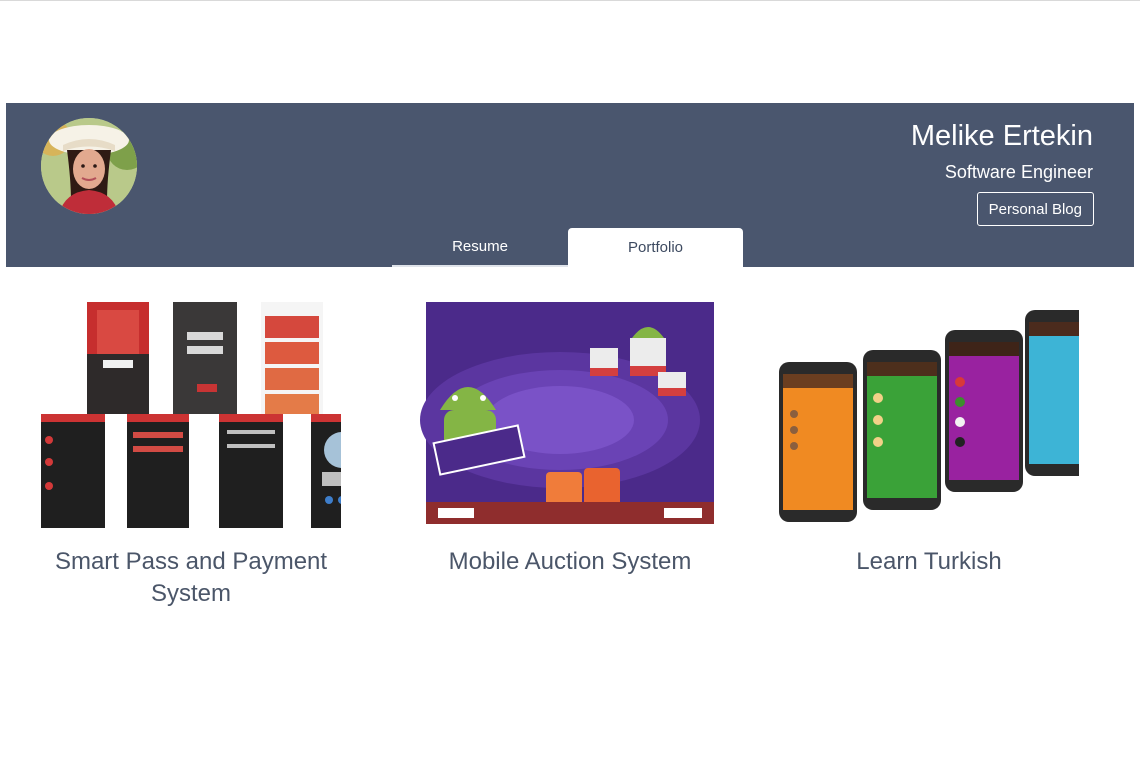  I want to click on project-title: Learn Turkish, so click(929, 562).